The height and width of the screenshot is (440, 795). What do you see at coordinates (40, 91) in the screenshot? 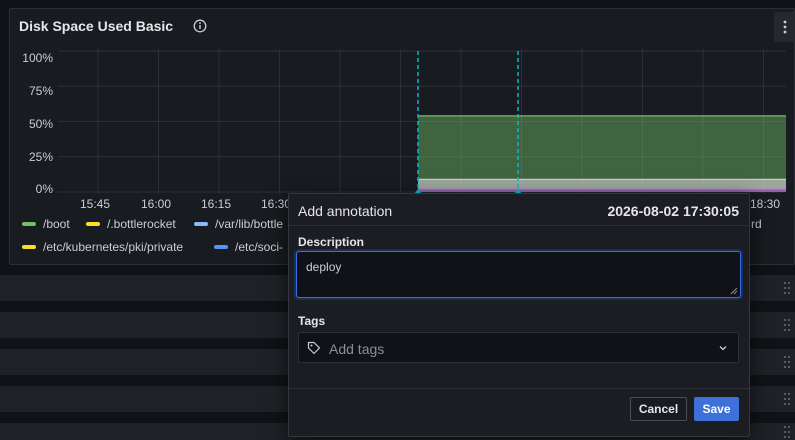
I see `y-tick-label: 75%` at bounding box center [40, 91].